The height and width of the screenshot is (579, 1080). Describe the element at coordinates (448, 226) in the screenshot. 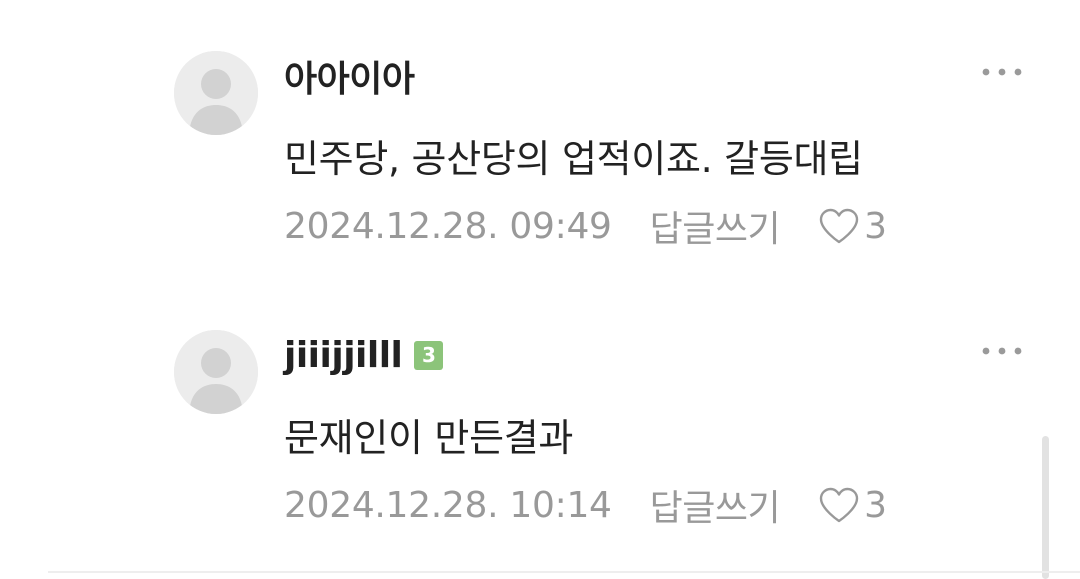

I see `comment-date: 2024.12.28. 09:49` at that location.